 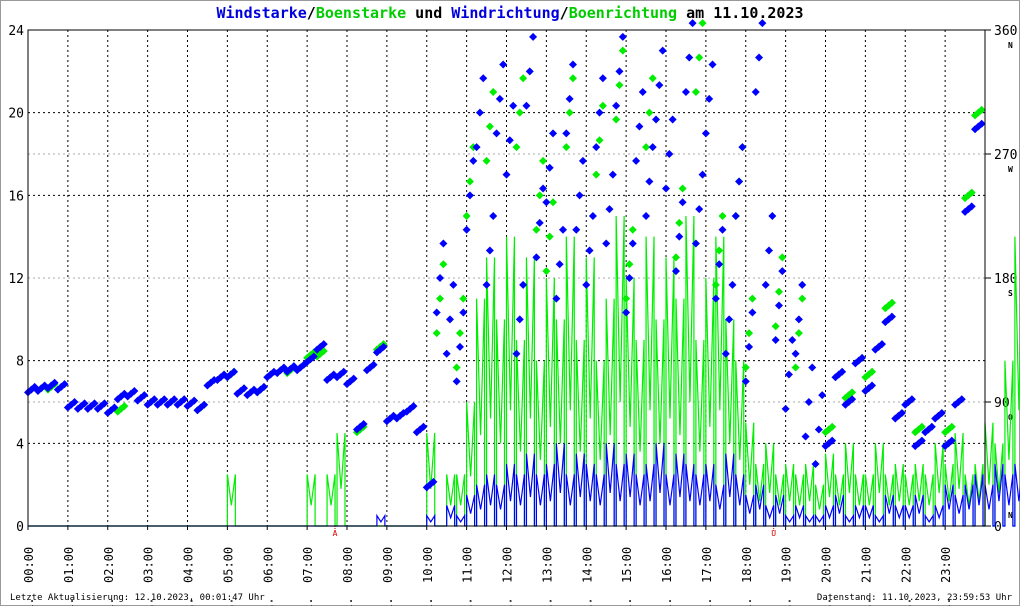 What do you see at coordinates (16, 279) in the screenshot?
I see `y-left-tick-label: 12` at bounding box center [16, 279].